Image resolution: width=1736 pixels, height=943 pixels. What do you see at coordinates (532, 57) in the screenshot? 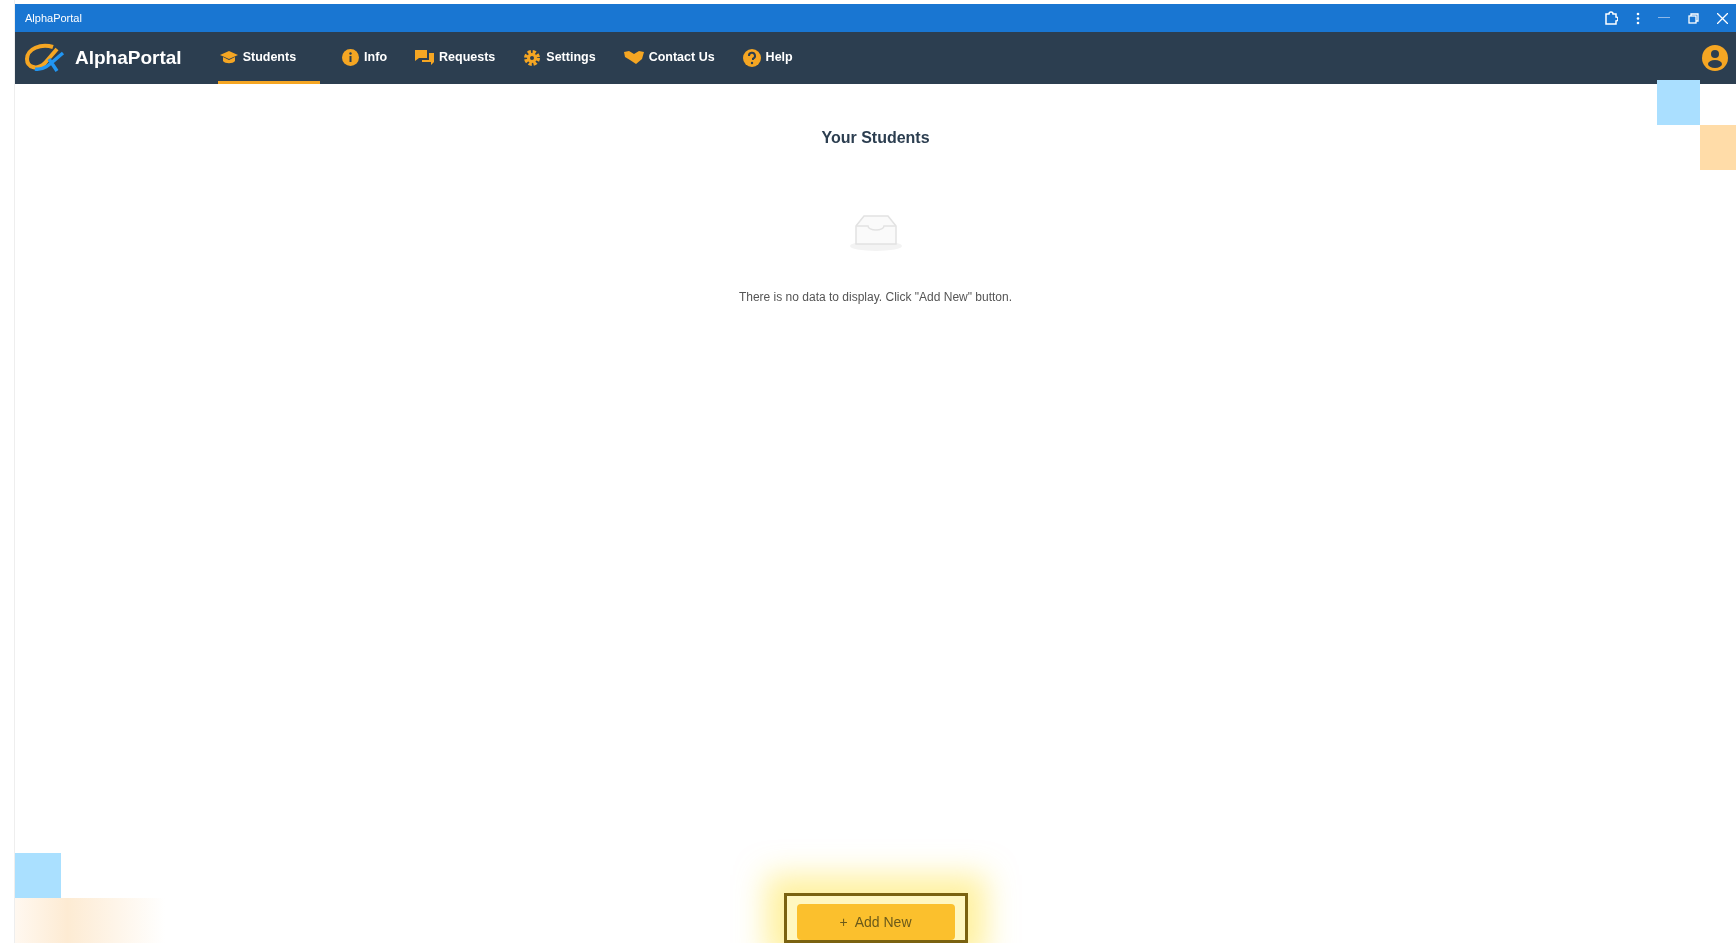
I see `settings-icon` at bounding box center [532, 57].